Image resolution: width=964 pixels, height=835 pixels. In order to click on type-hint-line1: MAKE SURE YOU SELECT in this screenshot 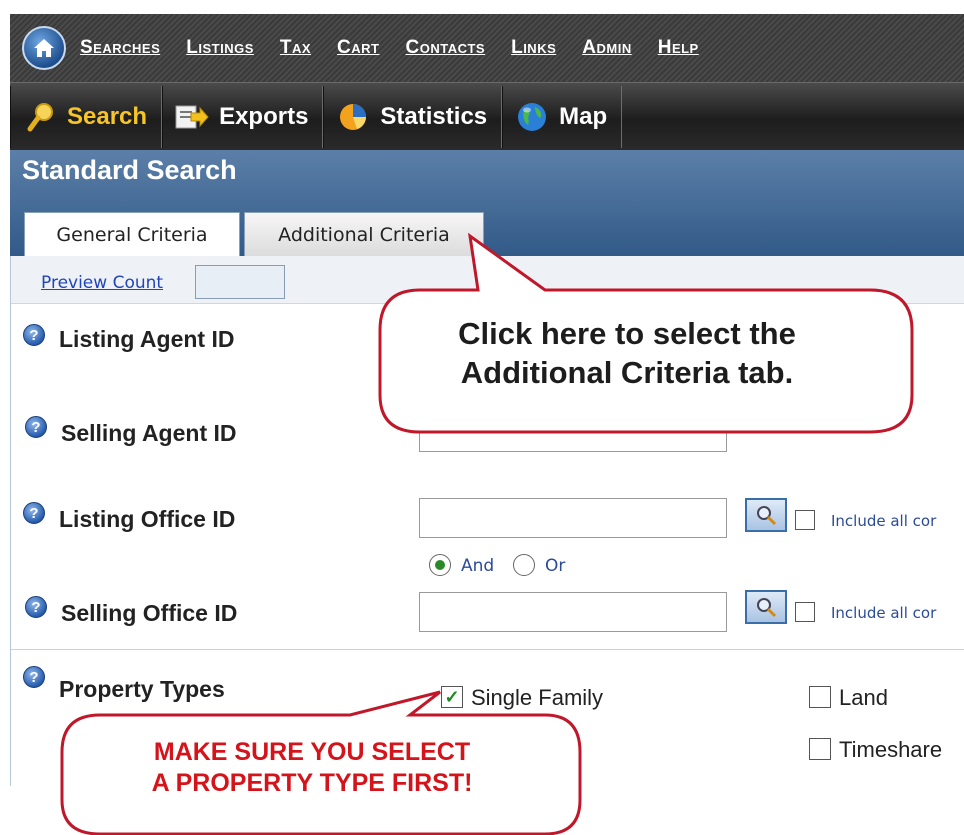, I will do `click(312, 752)`.